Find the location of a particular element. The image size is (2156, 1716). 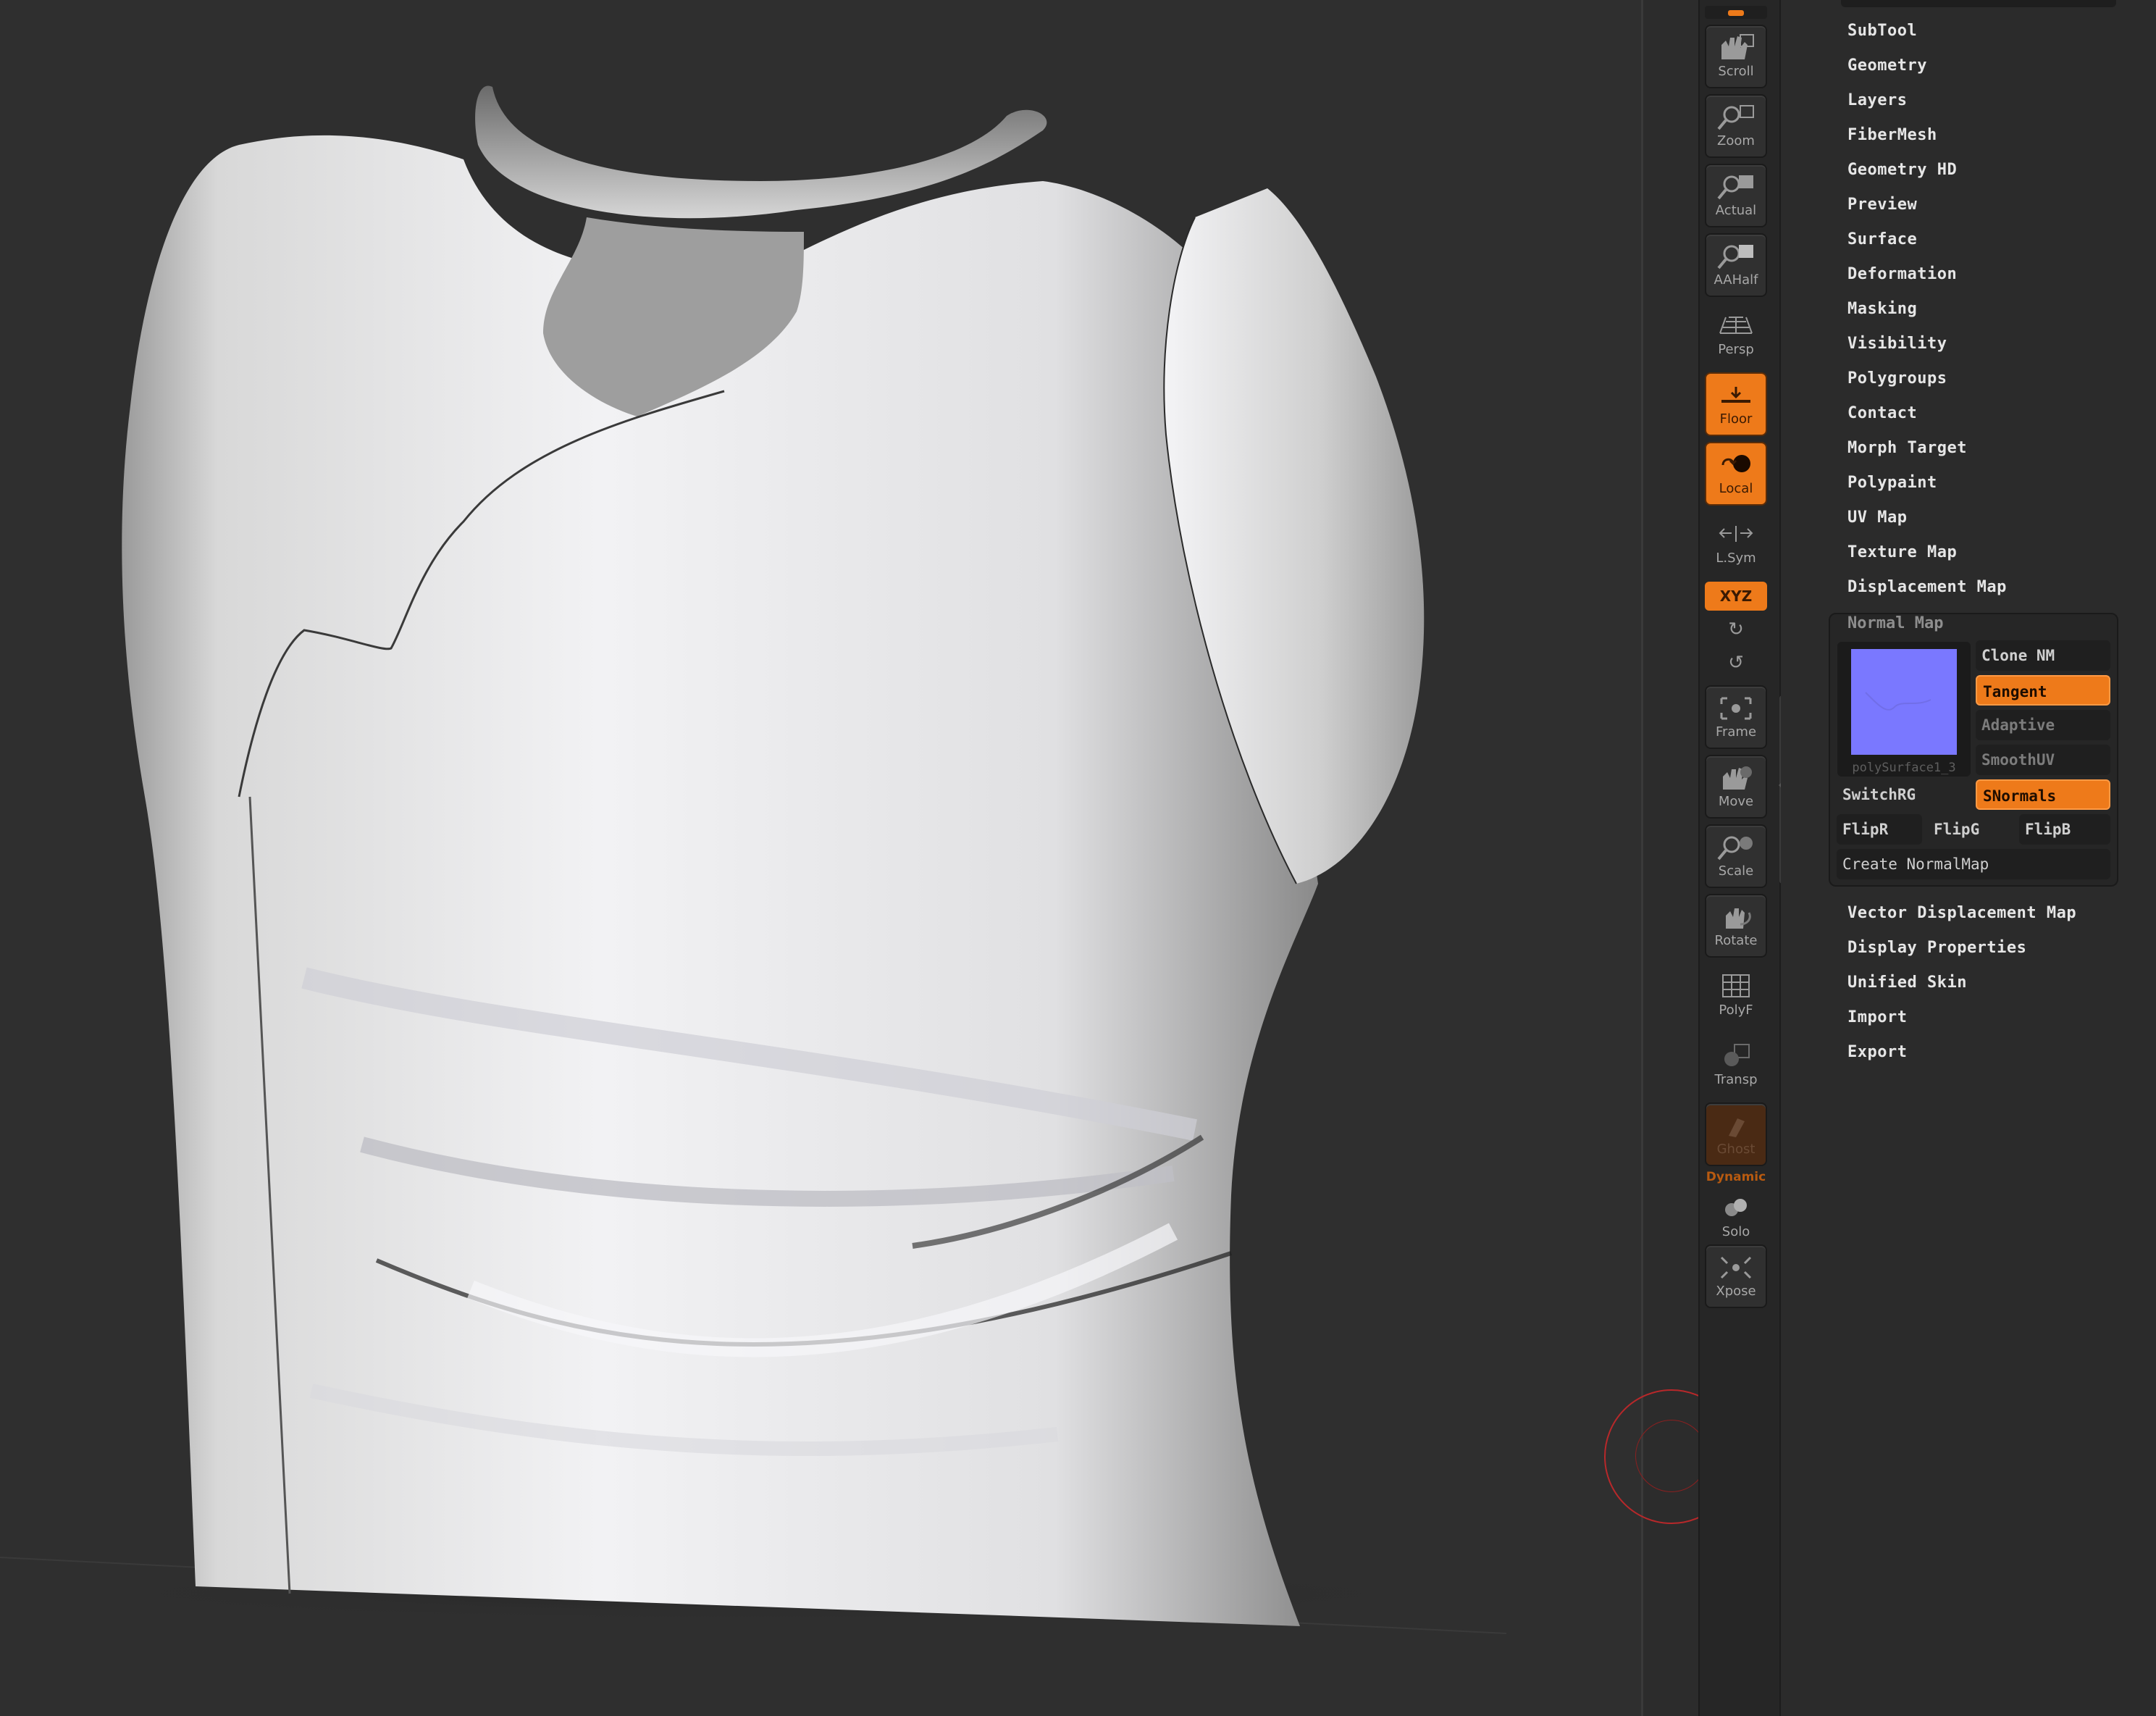

actual-size-icon is located at coordinates (1735, 187).